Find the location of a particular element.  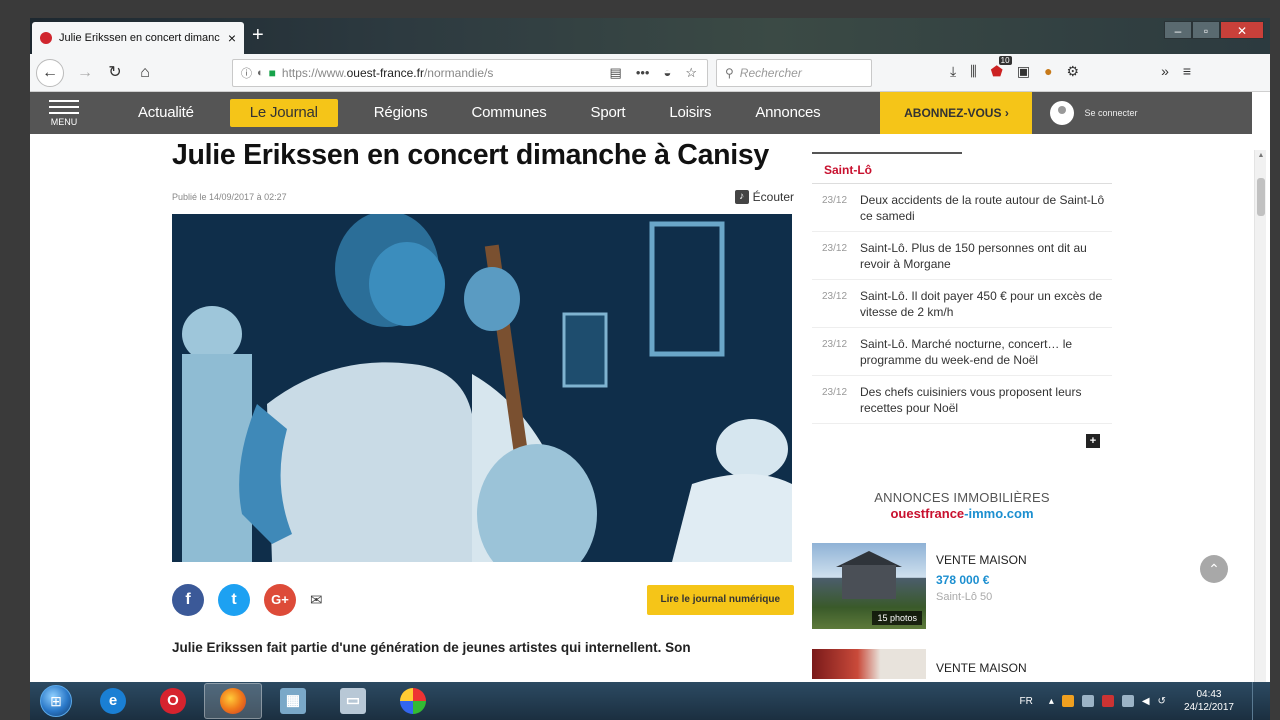

hamburger-menu-icon: ≡ is located at coordinates (1187, 71).